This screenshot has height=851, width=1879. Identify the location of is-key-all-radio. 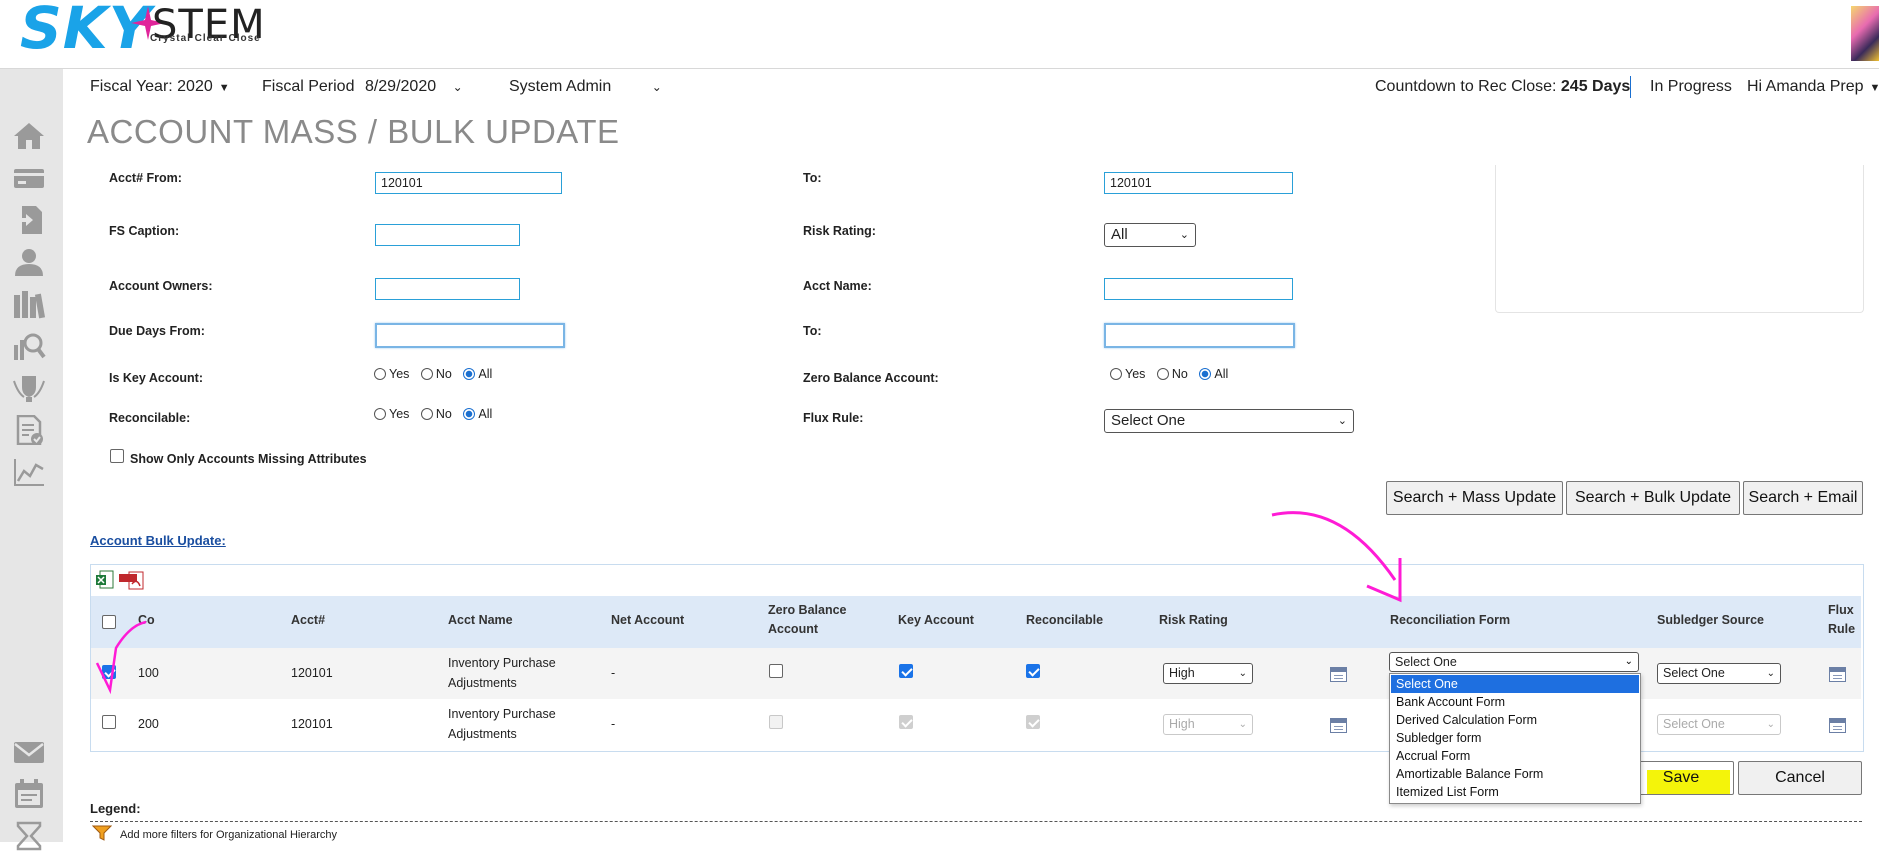
(469, 374).